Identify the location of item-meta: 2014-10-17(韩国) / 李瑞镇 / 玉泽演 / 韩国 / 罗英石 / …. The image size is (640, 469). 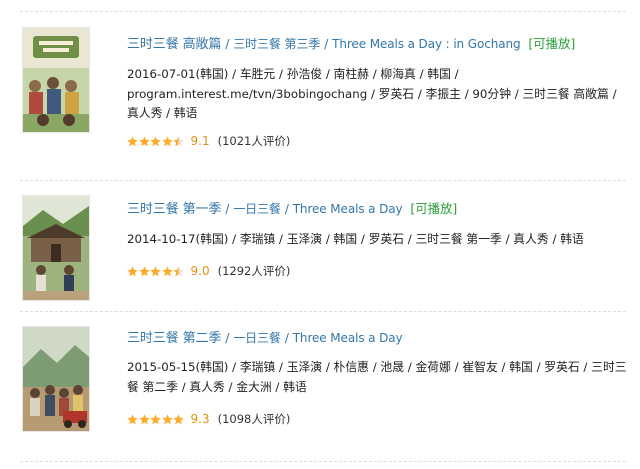
(355, 239).